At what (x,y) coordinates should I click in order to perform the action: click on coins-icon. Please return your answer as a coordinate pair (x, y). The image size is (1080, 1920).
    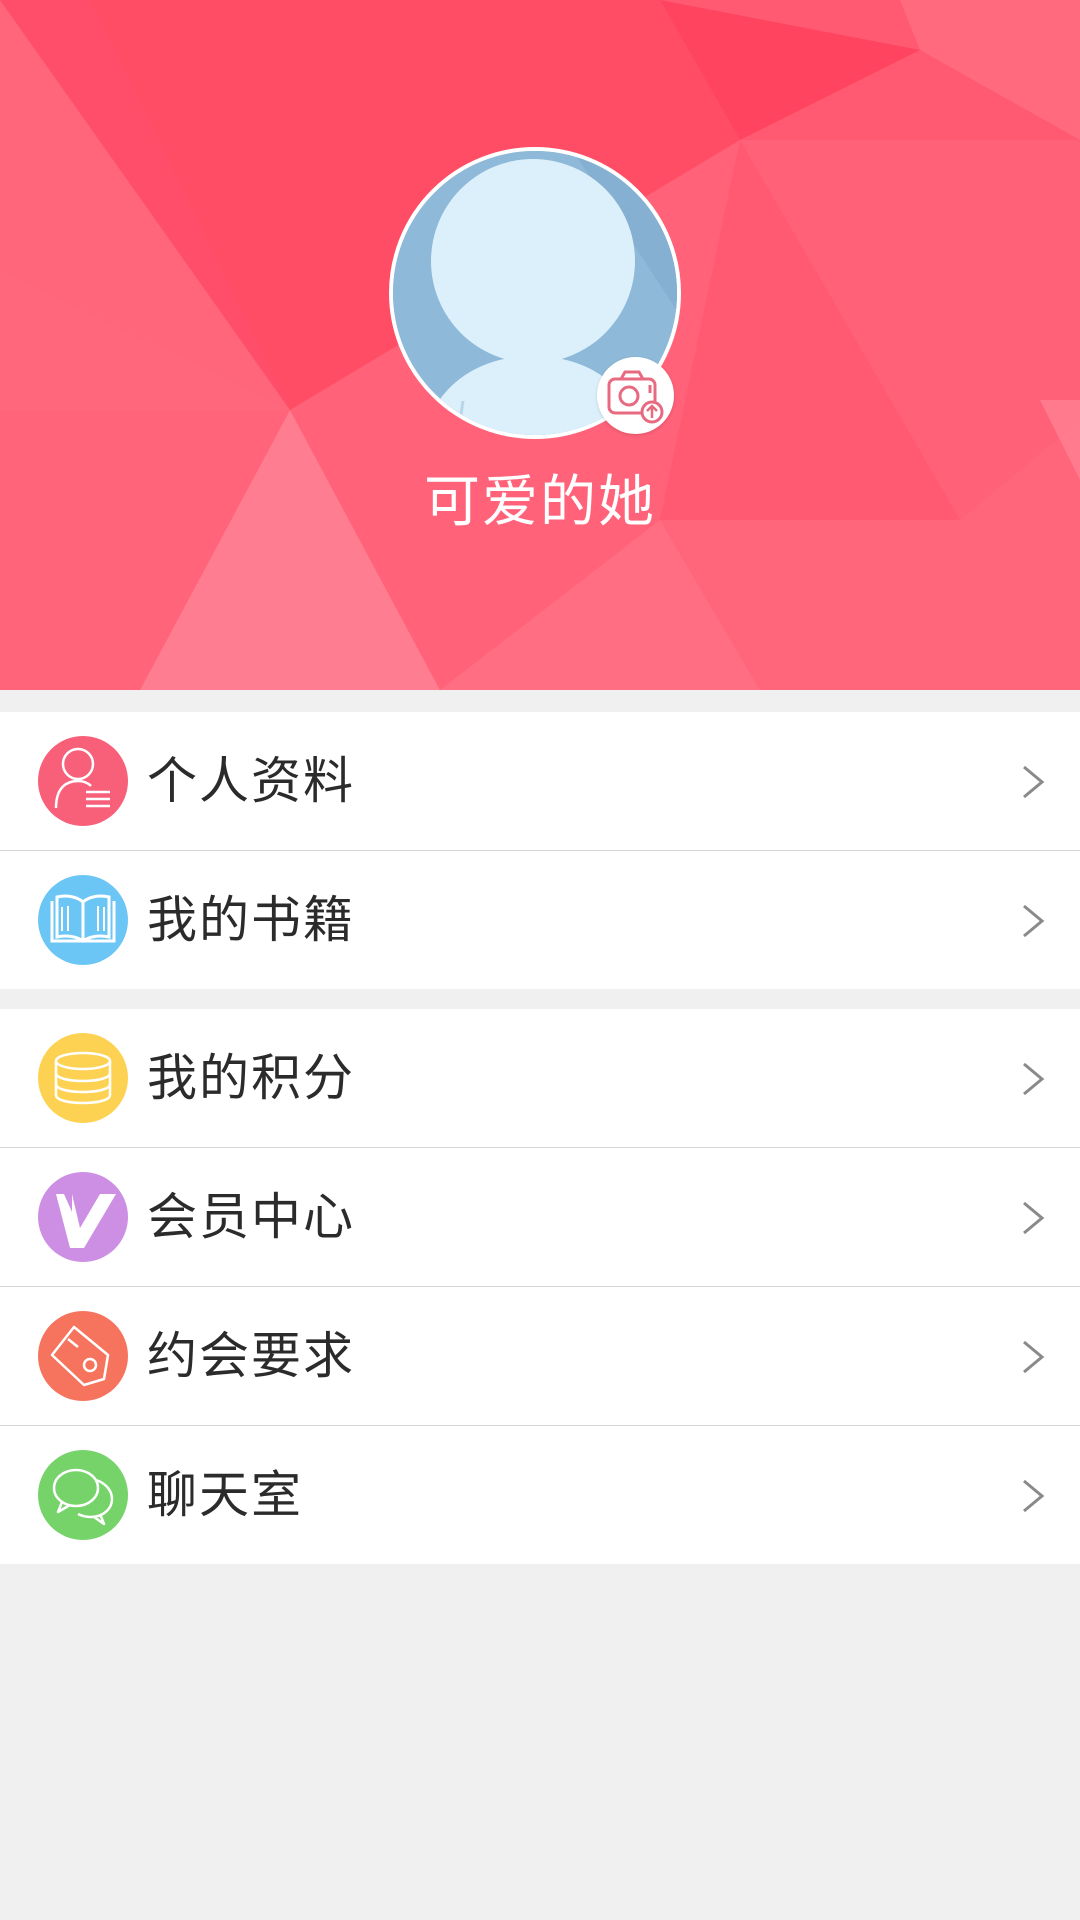
    Looking at the image, I should click on (83, 1078).